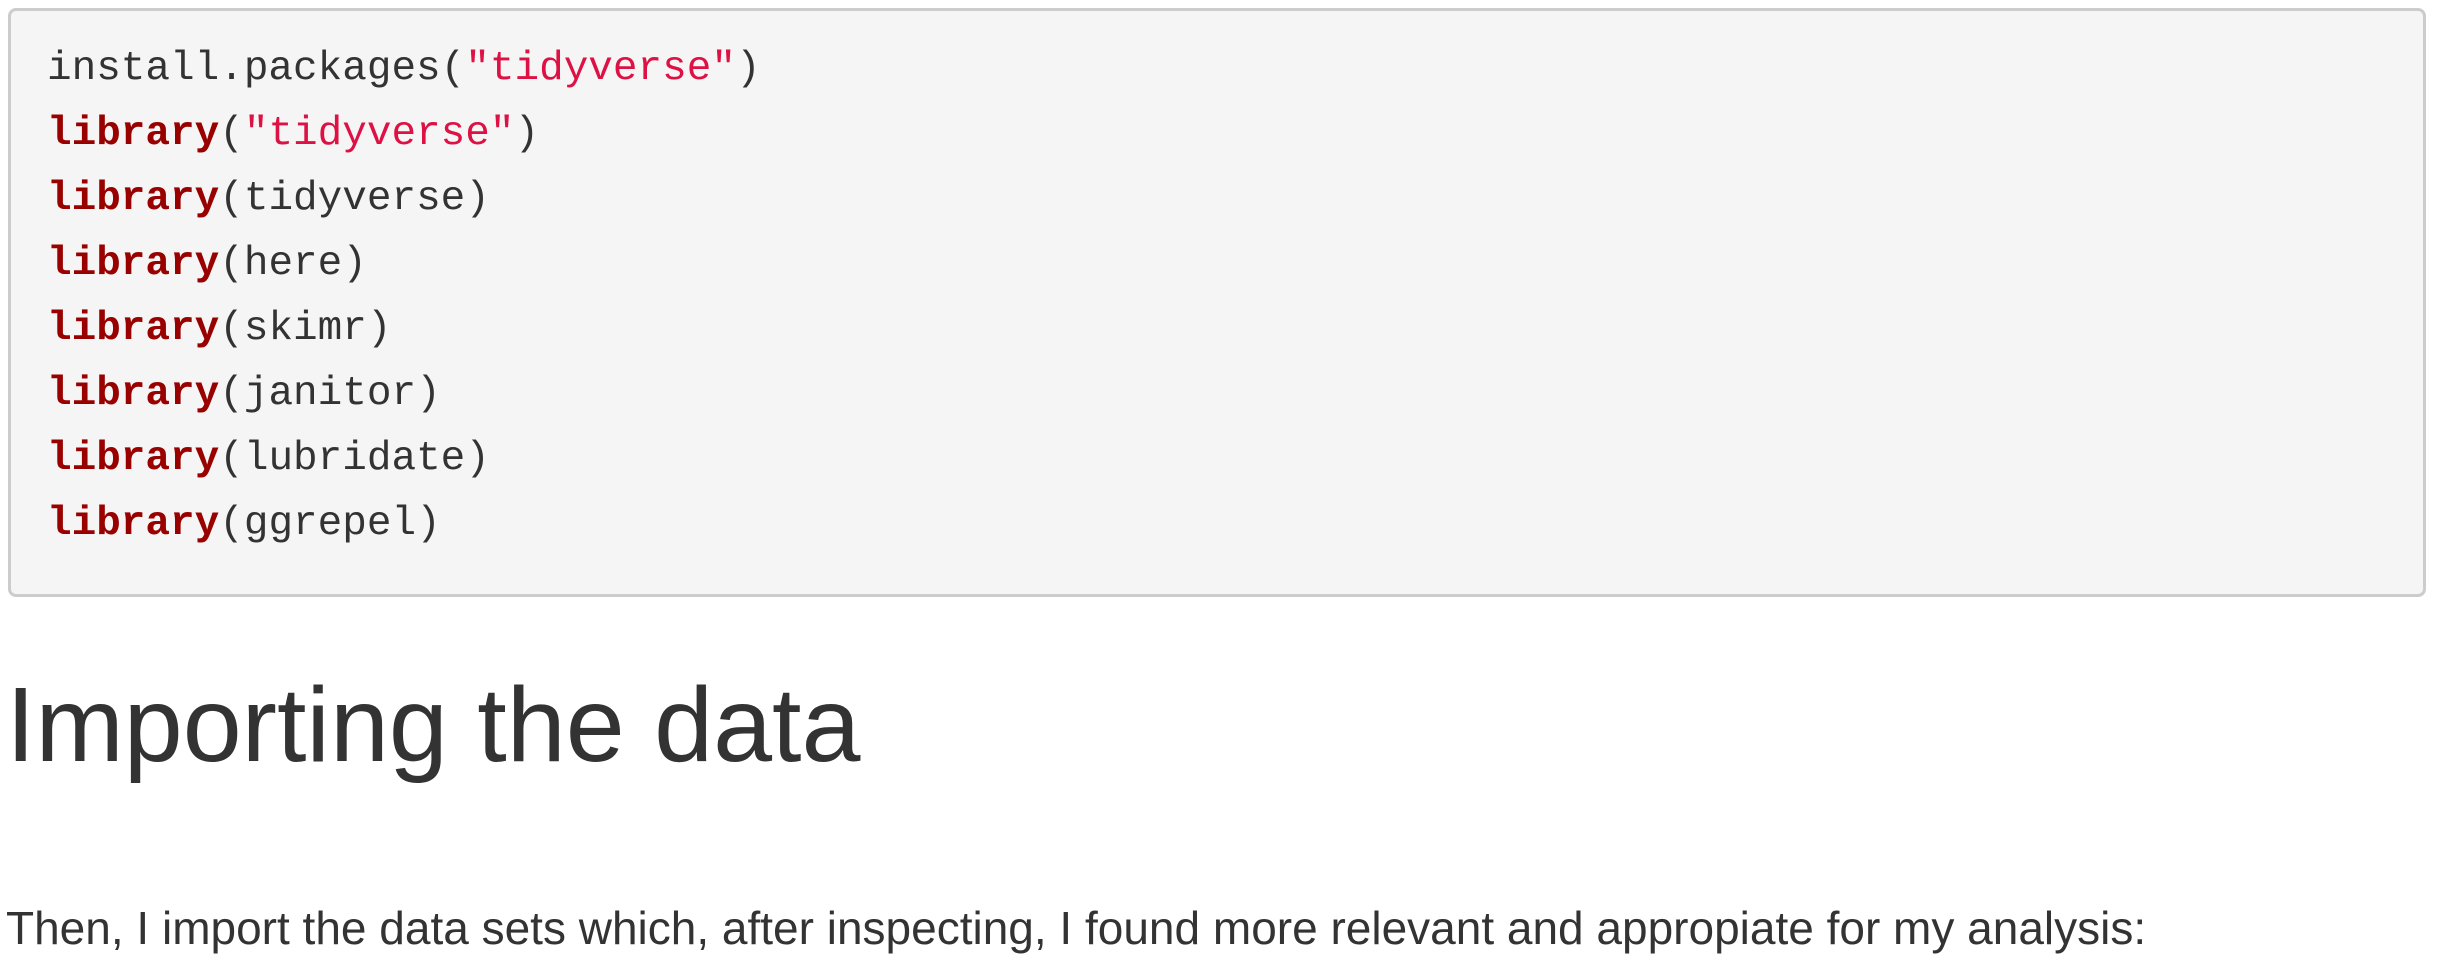 The height and width of the screenshot is (980, 2440). What do you see at coordinates (330, 524) in the screenshot?
I see `code-arg: ggrepel` at bounding box center [330, 524].